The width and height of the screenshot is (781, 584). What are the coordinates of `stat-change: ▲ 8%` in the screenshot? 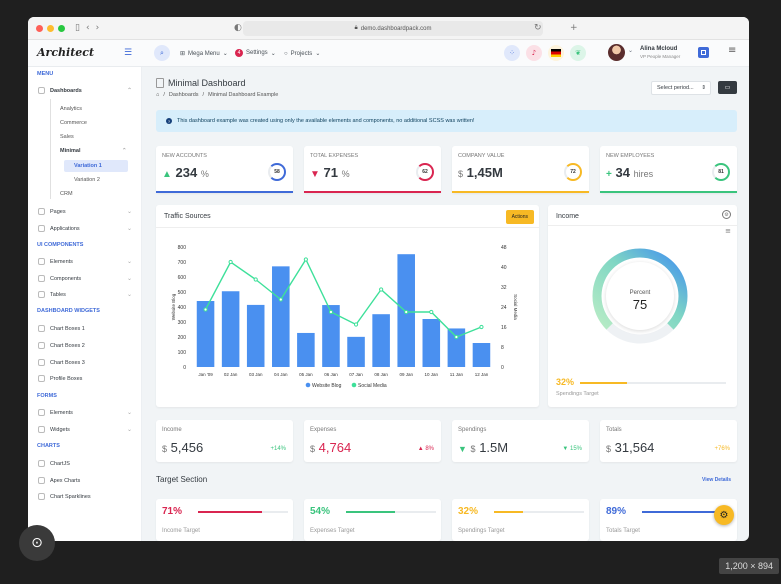 It's located at (425, 449).